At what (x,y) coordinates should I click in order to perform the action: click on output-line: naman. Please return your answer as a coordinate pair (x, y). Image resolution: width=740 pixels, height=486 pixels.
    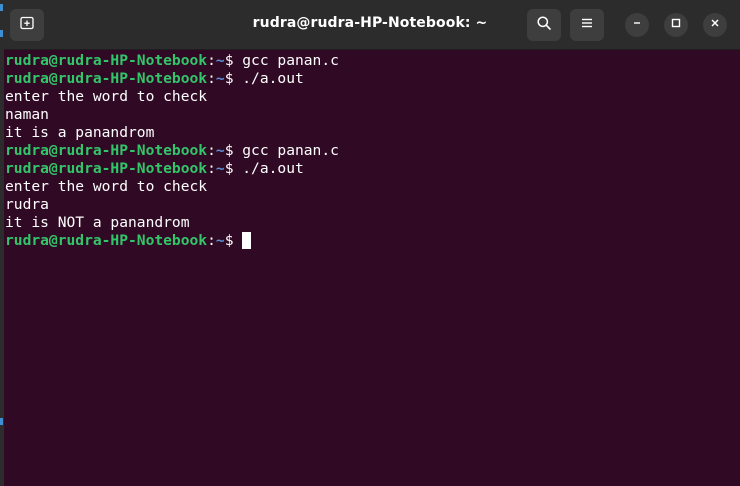
    Looking at the image, I should click on (27, 114).